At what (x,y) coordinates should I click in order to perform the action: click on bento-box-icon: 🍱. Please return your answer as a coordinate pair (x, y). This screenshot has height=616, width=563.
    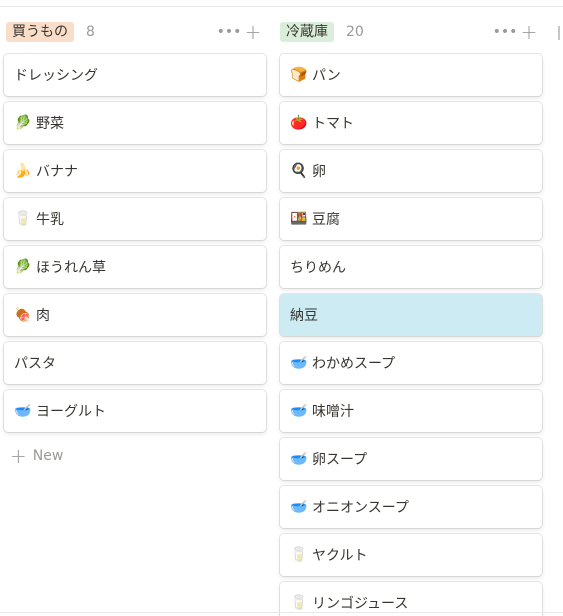
    Looking at the image, I should click on (299, 219).